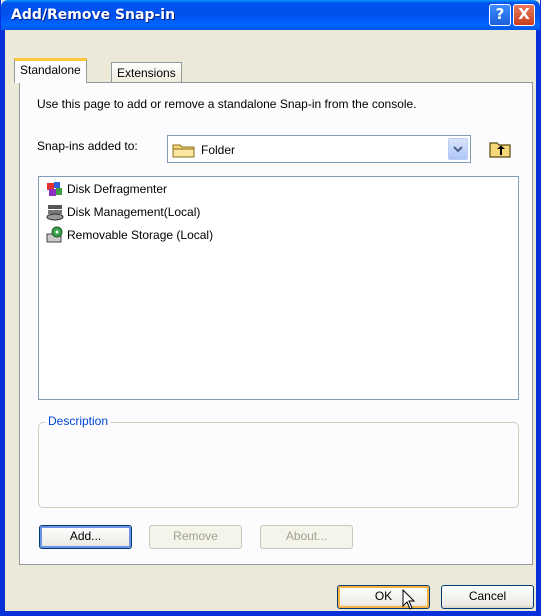  I want to click on remove-button: Remove, so click(195, 537).